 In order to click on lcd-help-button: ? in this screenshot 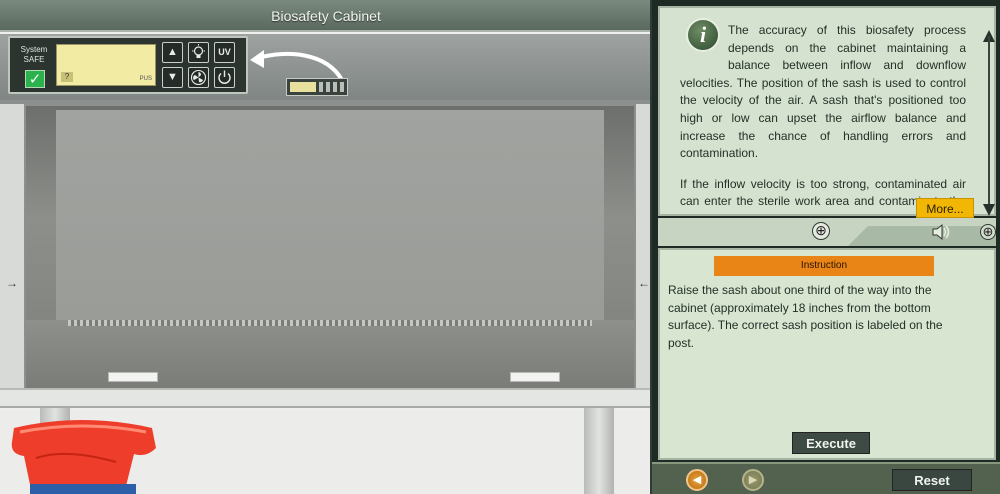, I will do `click(67, 77)`.